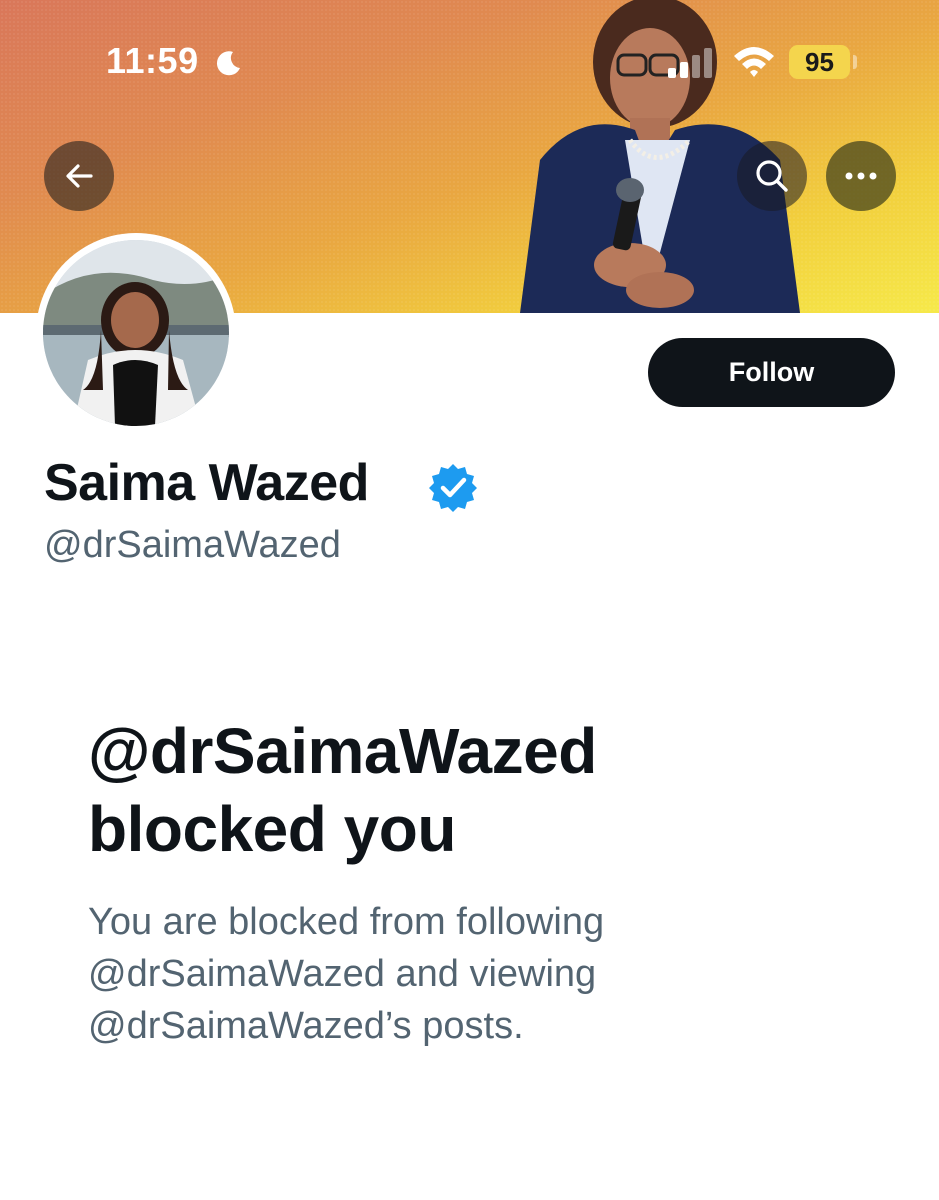  I want to click on back-button, so click(79, 176).